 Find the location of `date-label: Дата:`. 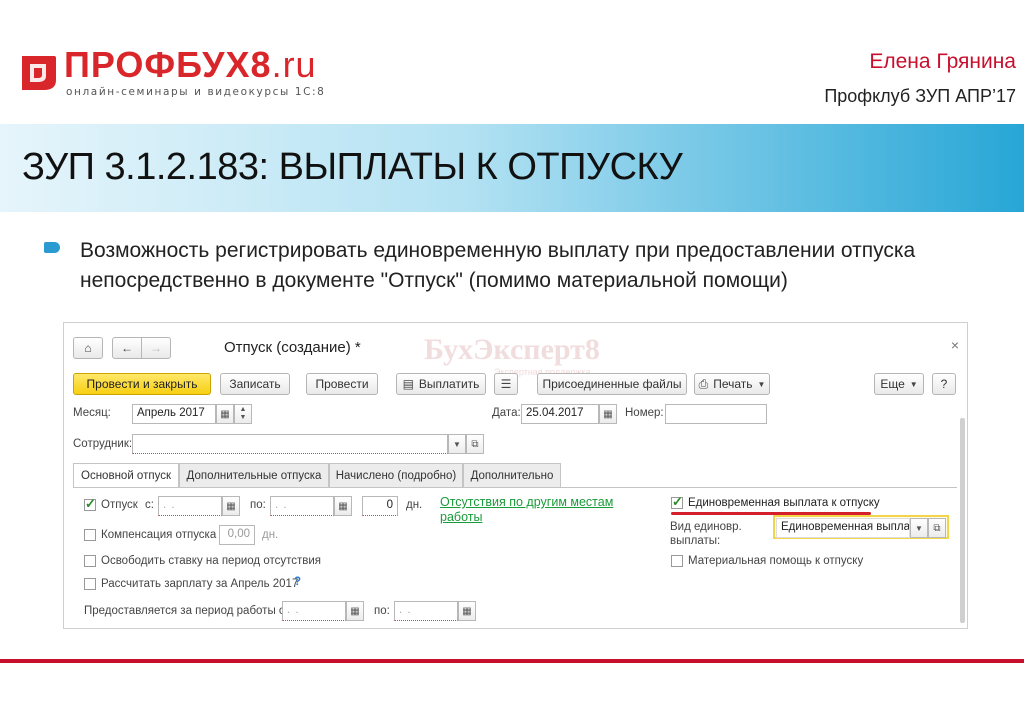

date-label: Дата: is located at coordinates (506, 413).